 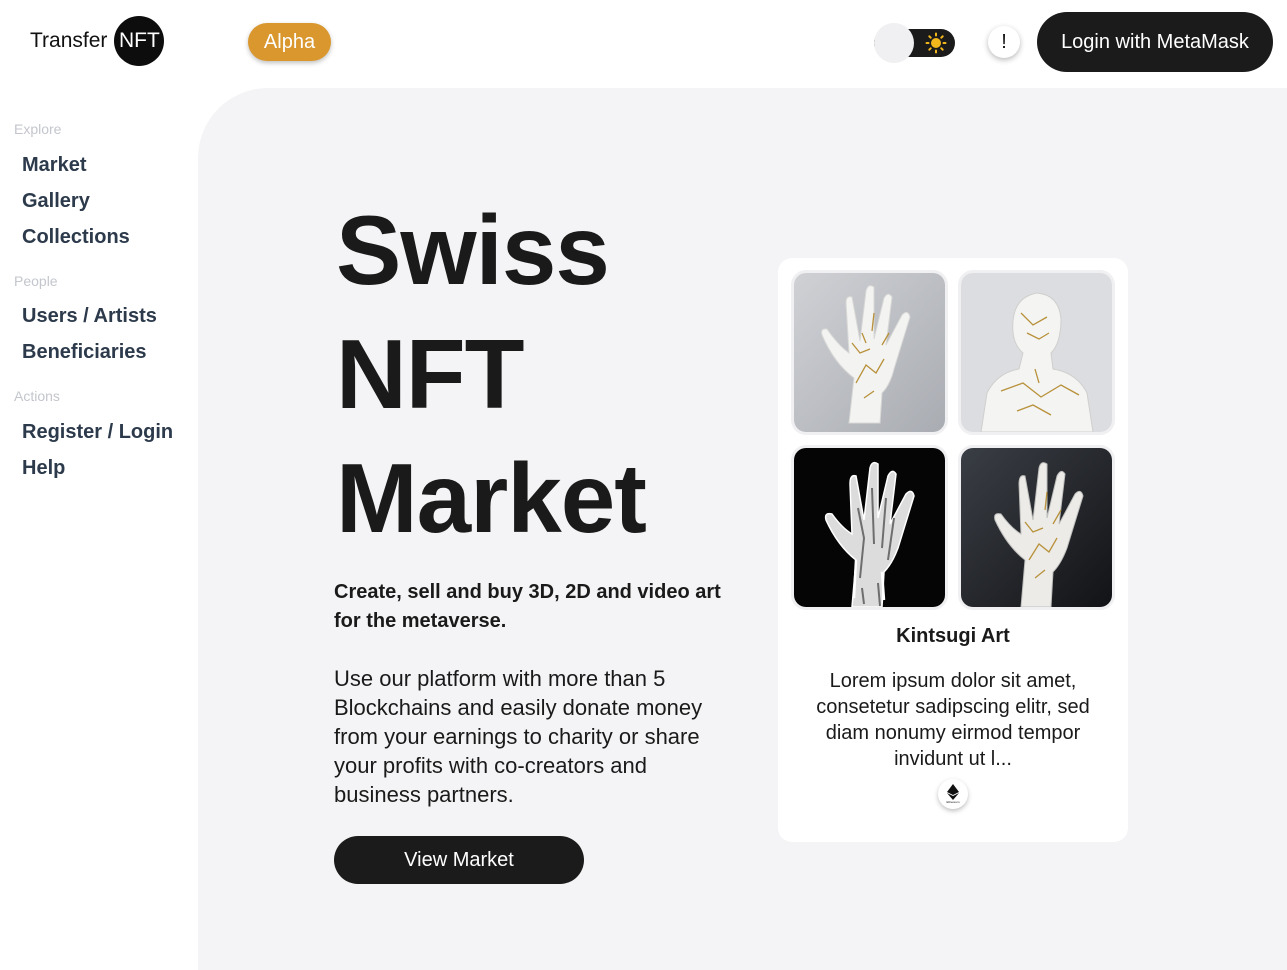 I want to click on ethereum-glyph-icon, so click(x=953, y=792).